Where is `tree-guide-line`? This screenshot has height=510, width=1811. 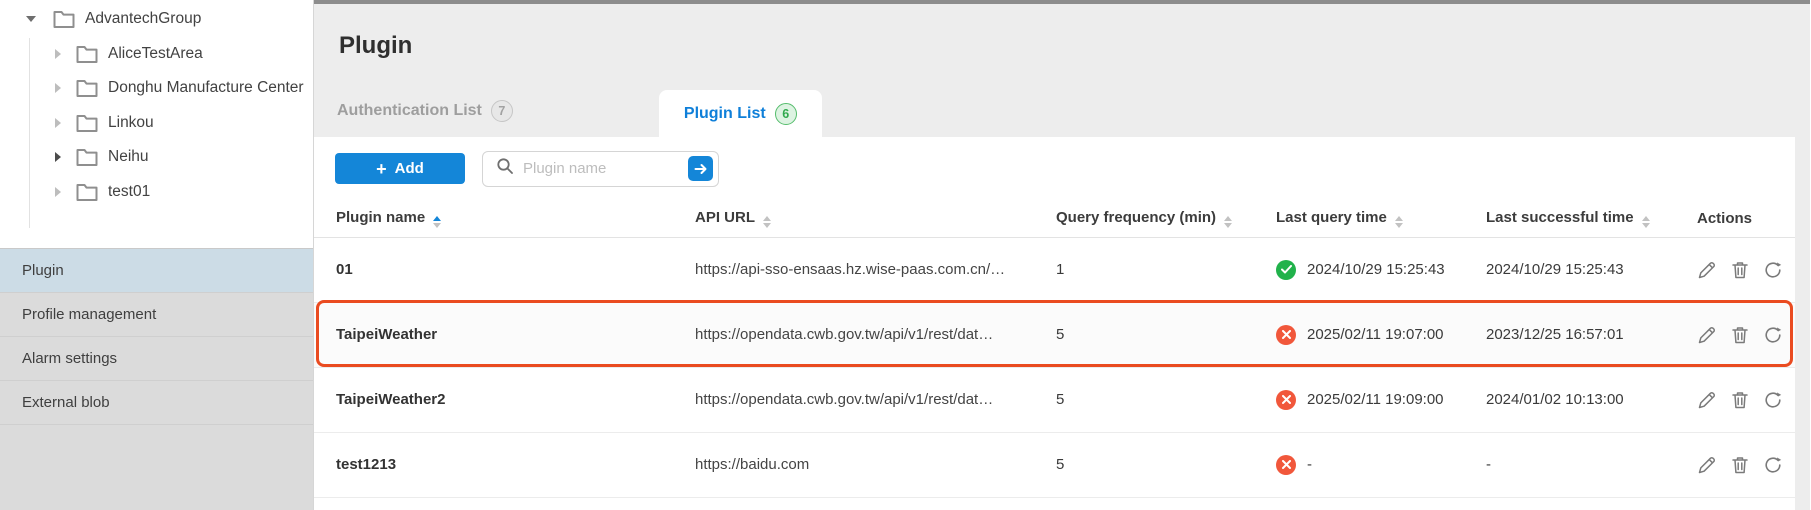
tree-guide-line is located at coordinates (29, 133).